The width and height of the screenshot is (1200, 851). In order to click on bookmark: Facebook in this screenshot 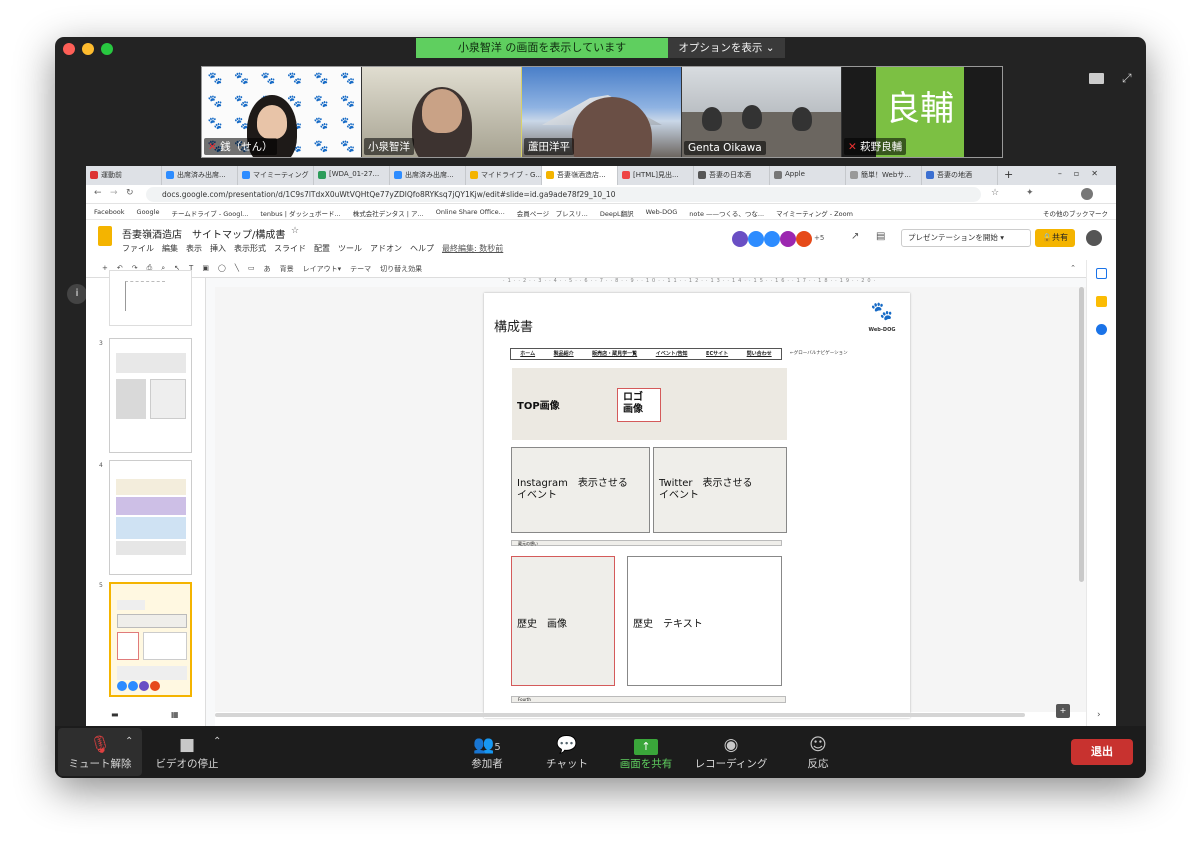, I will do `click(109, 213)`.